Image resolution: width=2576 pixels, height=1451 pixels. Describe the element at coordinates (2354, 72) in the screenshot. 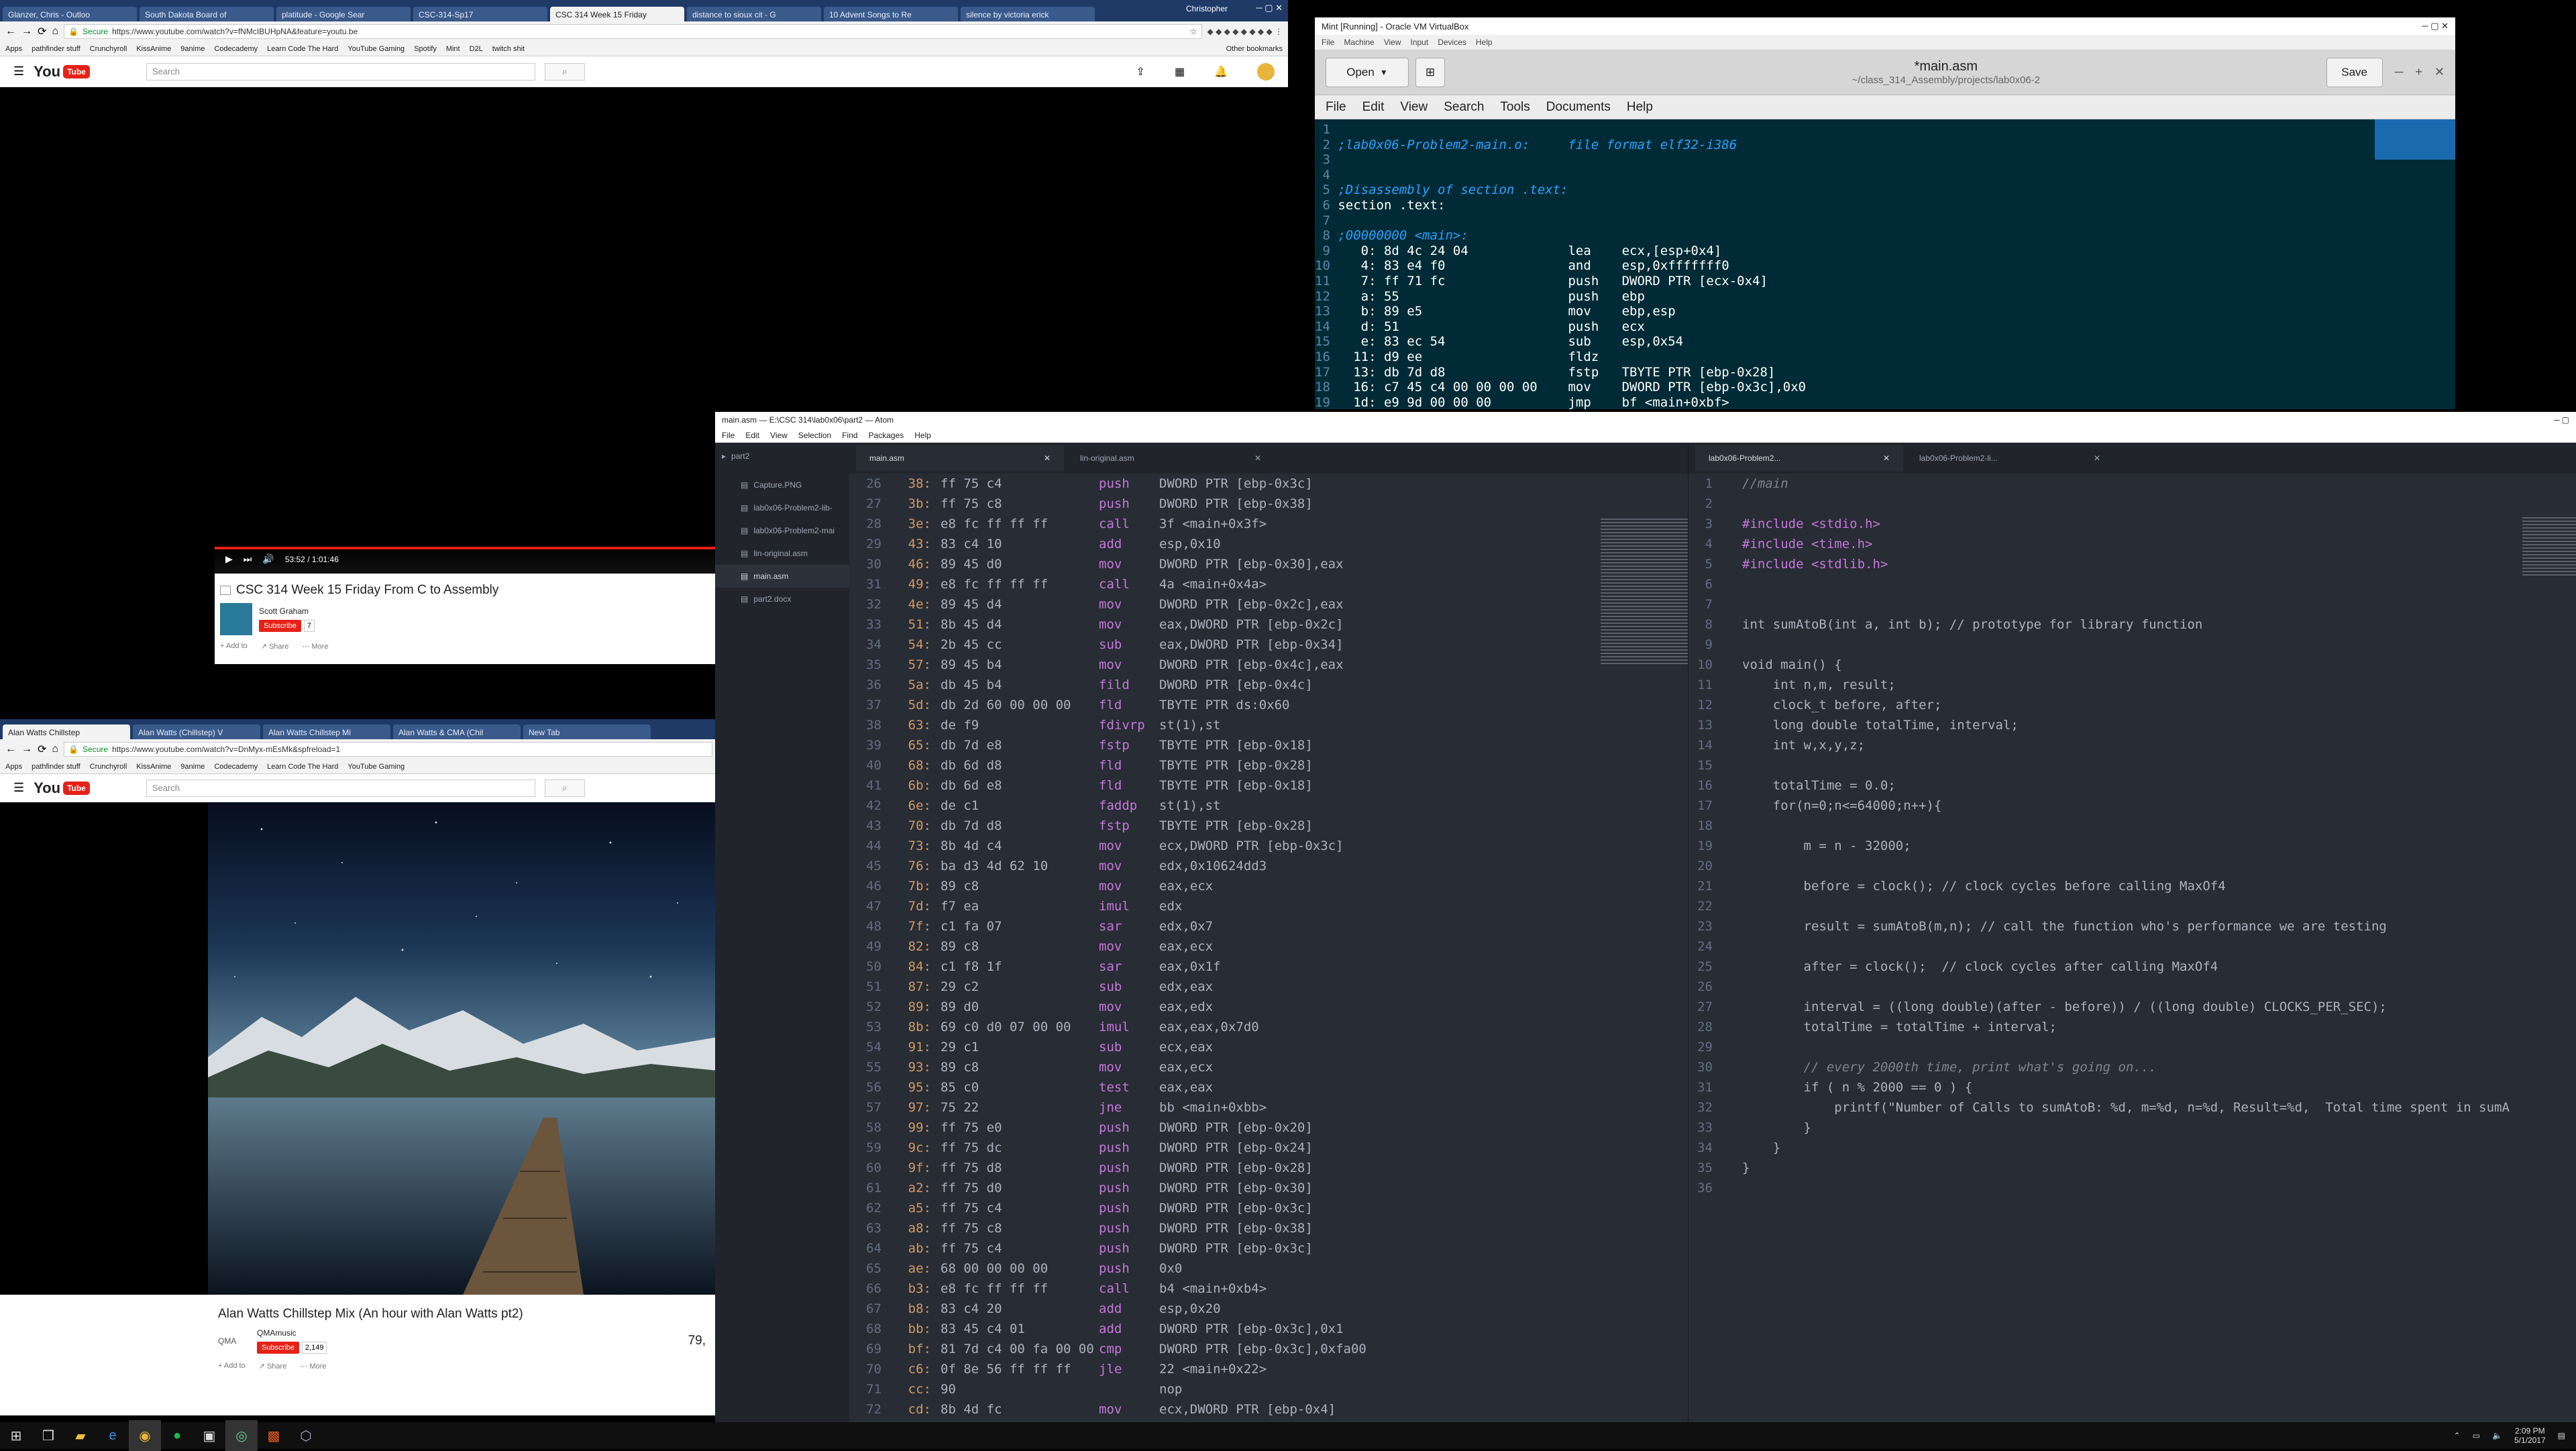

I see `save-button: Save` at that location.